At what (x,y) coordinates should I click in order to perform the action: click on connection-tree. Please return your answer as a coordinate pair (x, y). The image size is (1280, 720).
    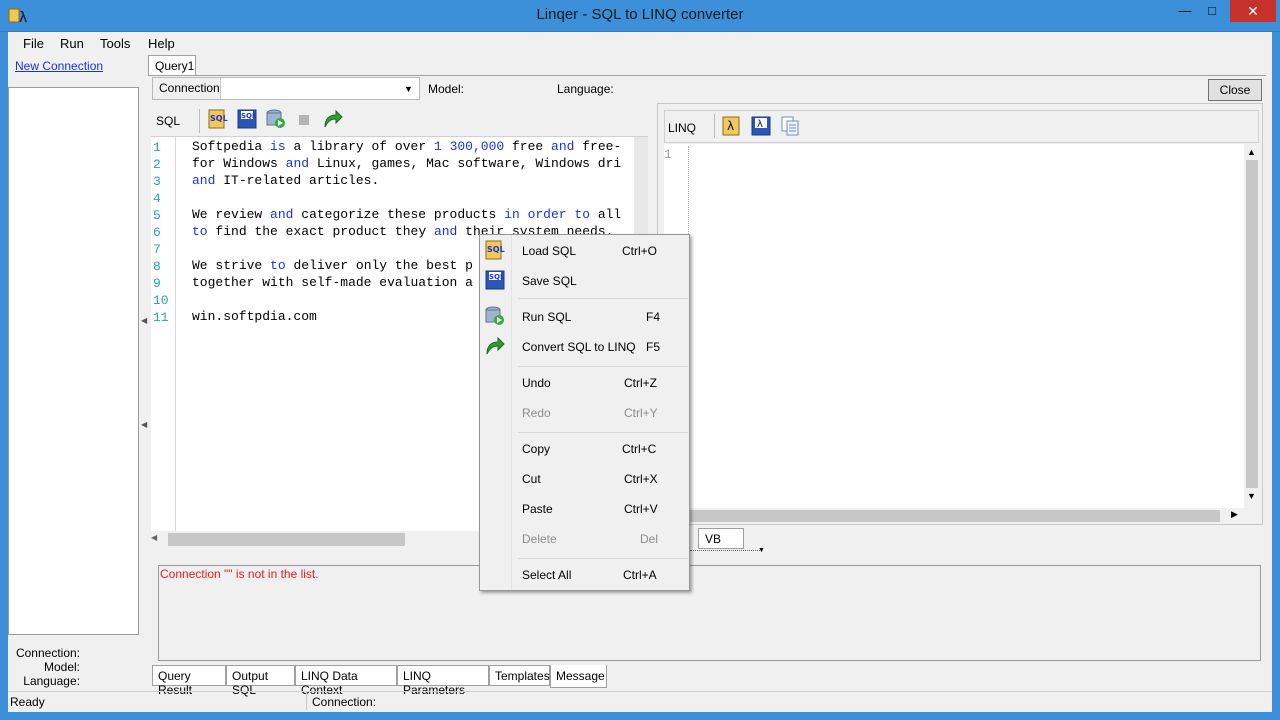
    Looking at the image, I should click on (73, 361).